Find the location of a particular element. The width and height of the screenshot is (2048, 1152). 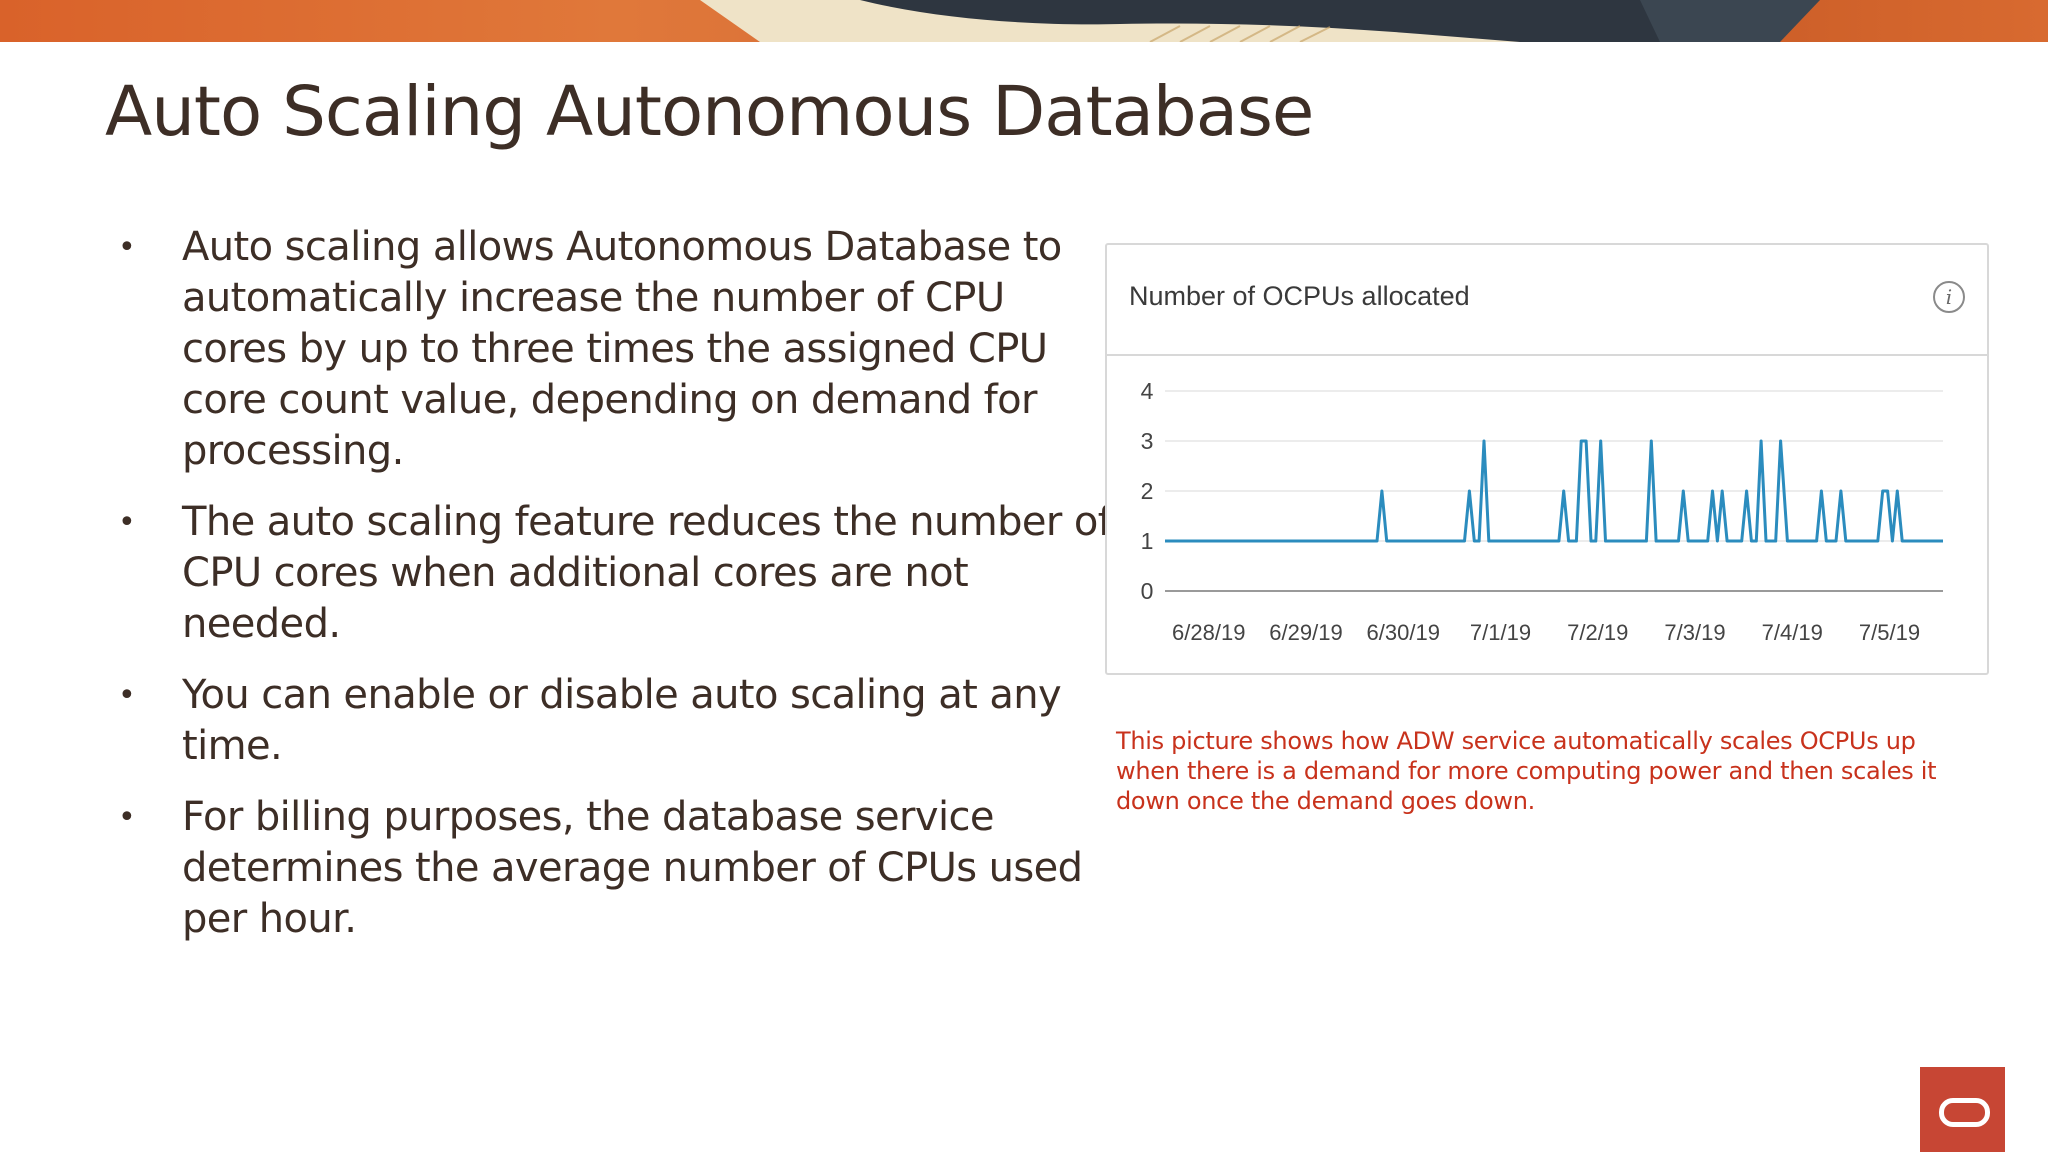

oracle-logo-icon is located at coordinates (1962, 1109).